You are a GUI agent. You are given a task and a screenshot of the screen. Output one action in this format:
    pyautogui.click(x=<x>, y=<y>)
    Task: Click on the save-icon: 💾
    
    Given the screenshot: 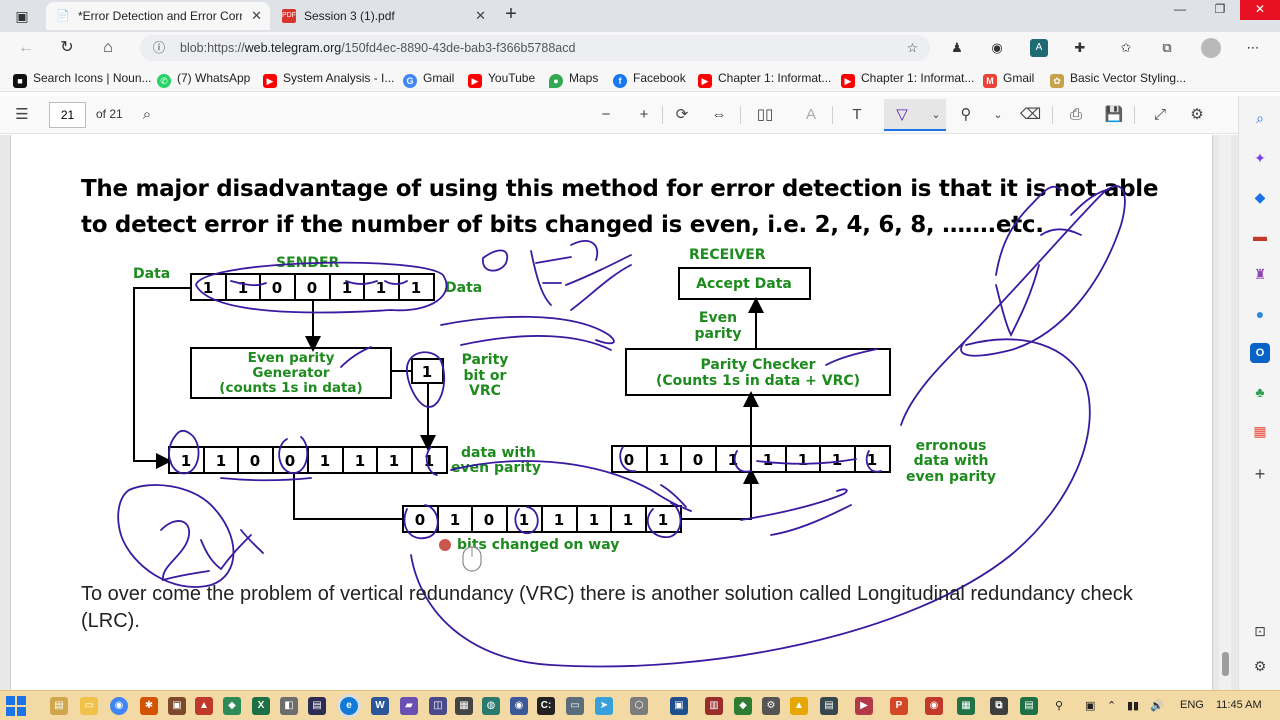 What is the action you would take?
    pyautogui.click(x=1114, y=115)
    